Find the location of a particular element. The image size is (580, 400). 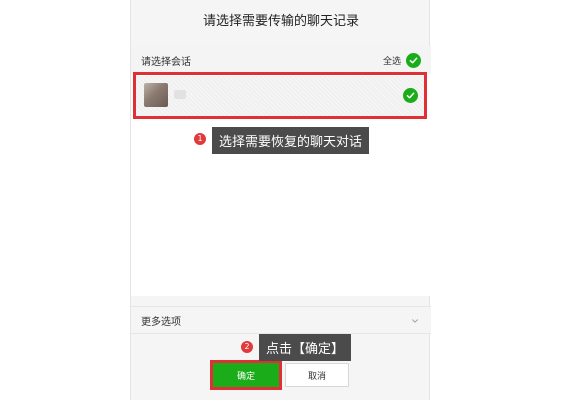

select-all-check-icon is located at coordinates (413, 60).